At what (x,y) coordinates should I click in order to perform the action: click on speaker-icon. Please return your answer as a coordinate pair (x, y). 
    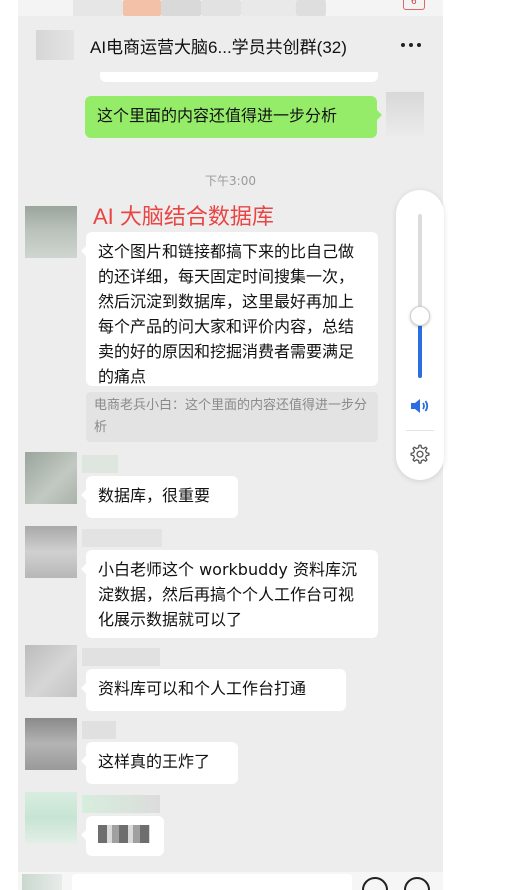
    Looking at the image, I should click on (420, 406).